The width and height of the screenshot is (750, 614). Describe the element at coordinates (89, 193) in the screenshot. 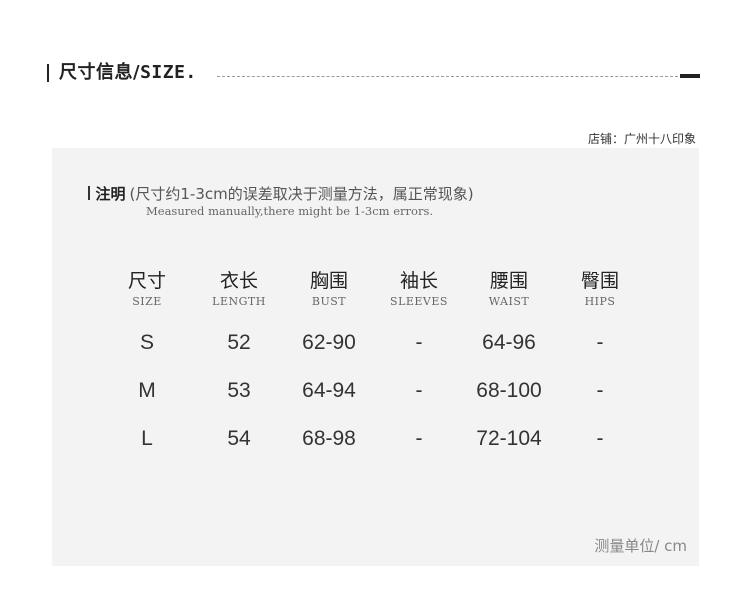

I see `note-accent-bar` at that location.